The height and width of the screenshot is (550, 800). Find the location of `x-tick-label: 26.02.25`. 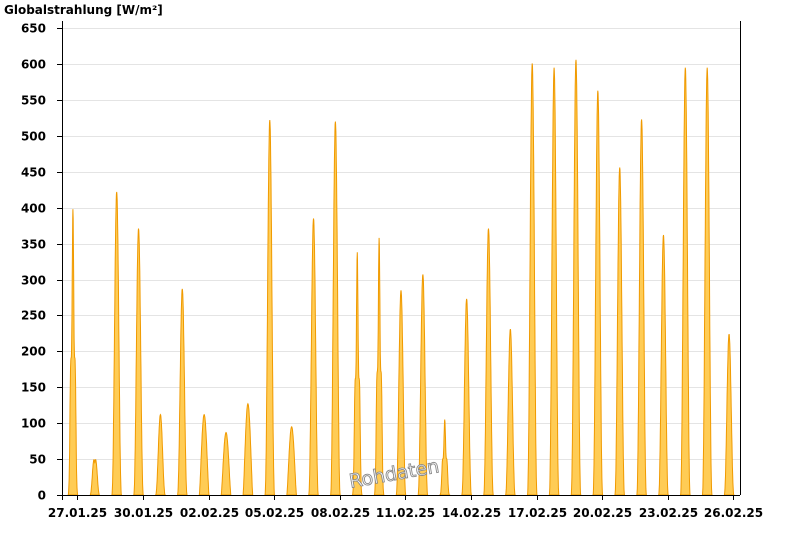

x-tick-label: 26.02.25 is located at coordinates (733, 513).